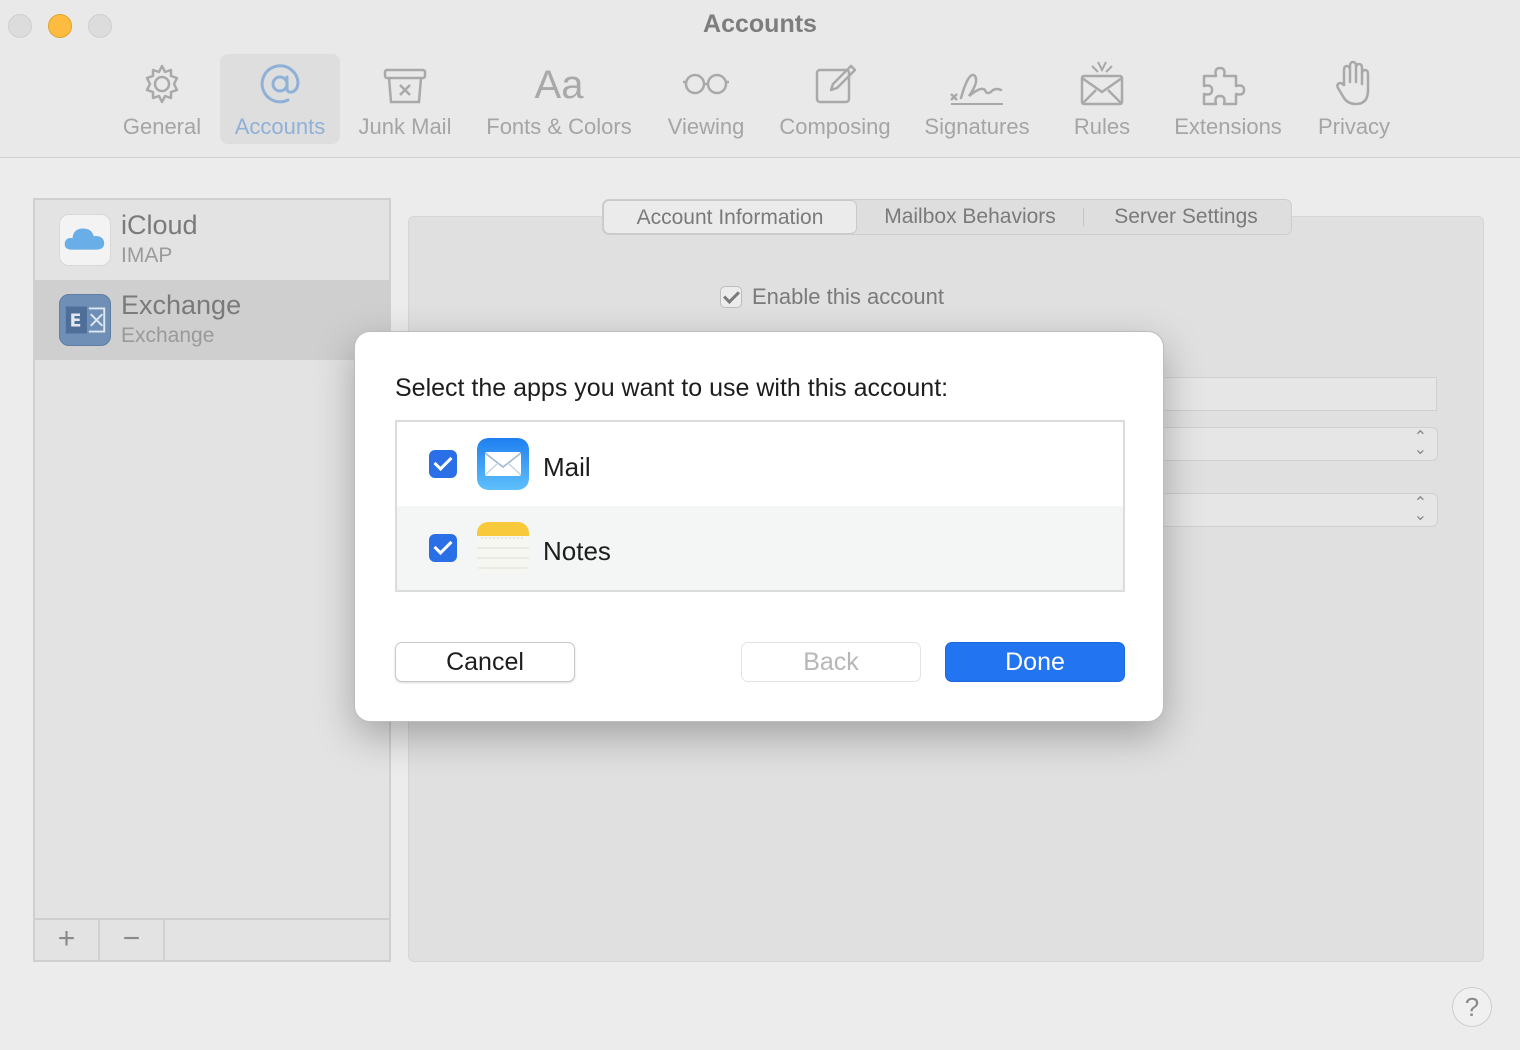 This screenshot has width=1520, height=1050. I want to click on app-list: Mail Notes, so click(760, 506).